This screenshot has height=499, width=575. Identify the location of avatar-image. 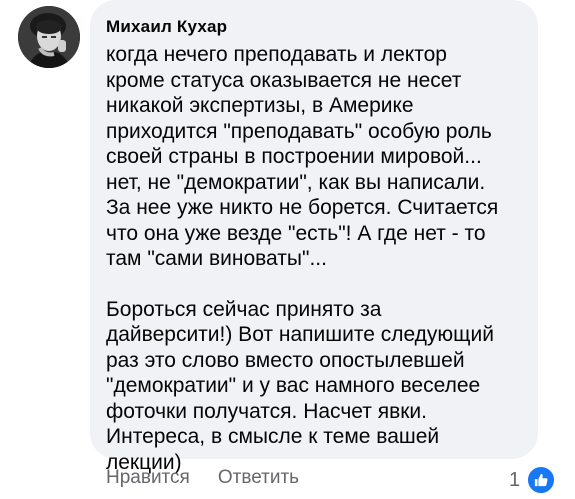
(49, 37).